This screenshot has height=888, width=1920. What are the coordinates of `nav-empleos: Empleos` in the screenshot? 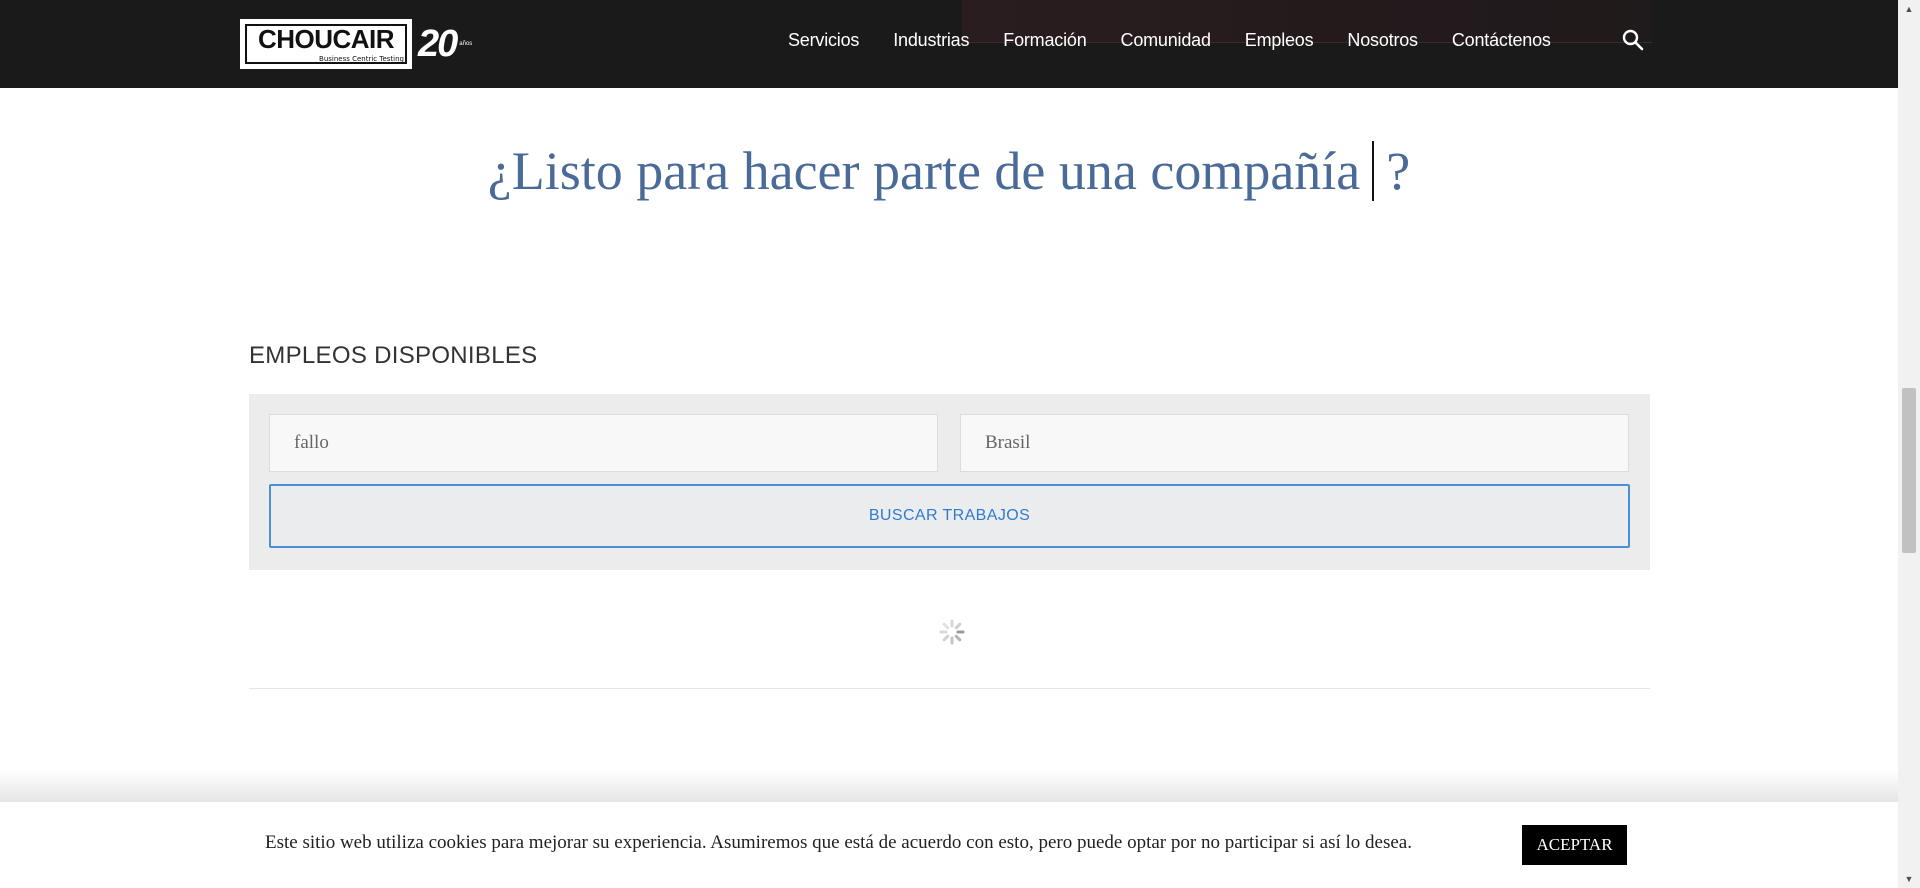 It's located at (1279, 40).